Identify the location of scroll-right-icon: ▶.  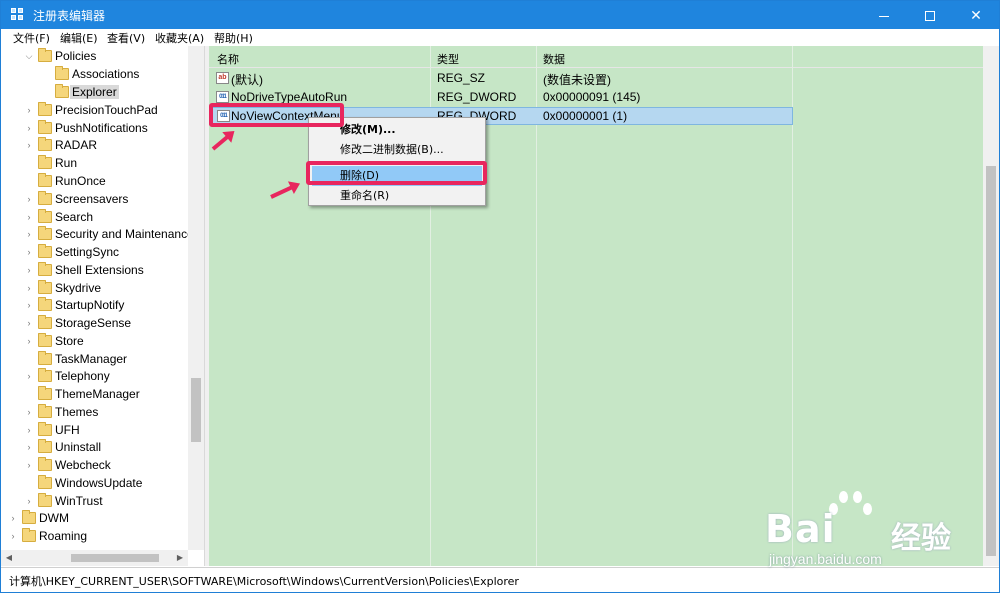
(180, 558).